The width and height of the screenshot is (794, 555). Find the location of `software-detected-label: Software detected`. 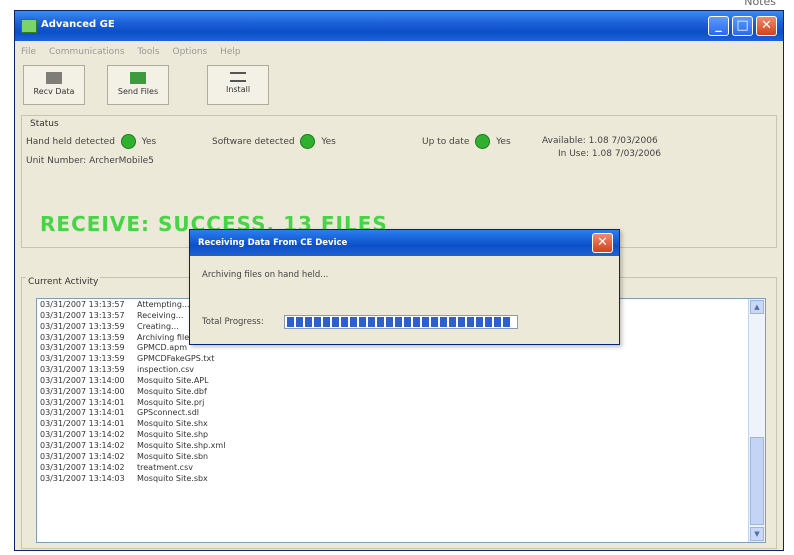

software-detected-label: Software detected is located at coordinates (253, 142).